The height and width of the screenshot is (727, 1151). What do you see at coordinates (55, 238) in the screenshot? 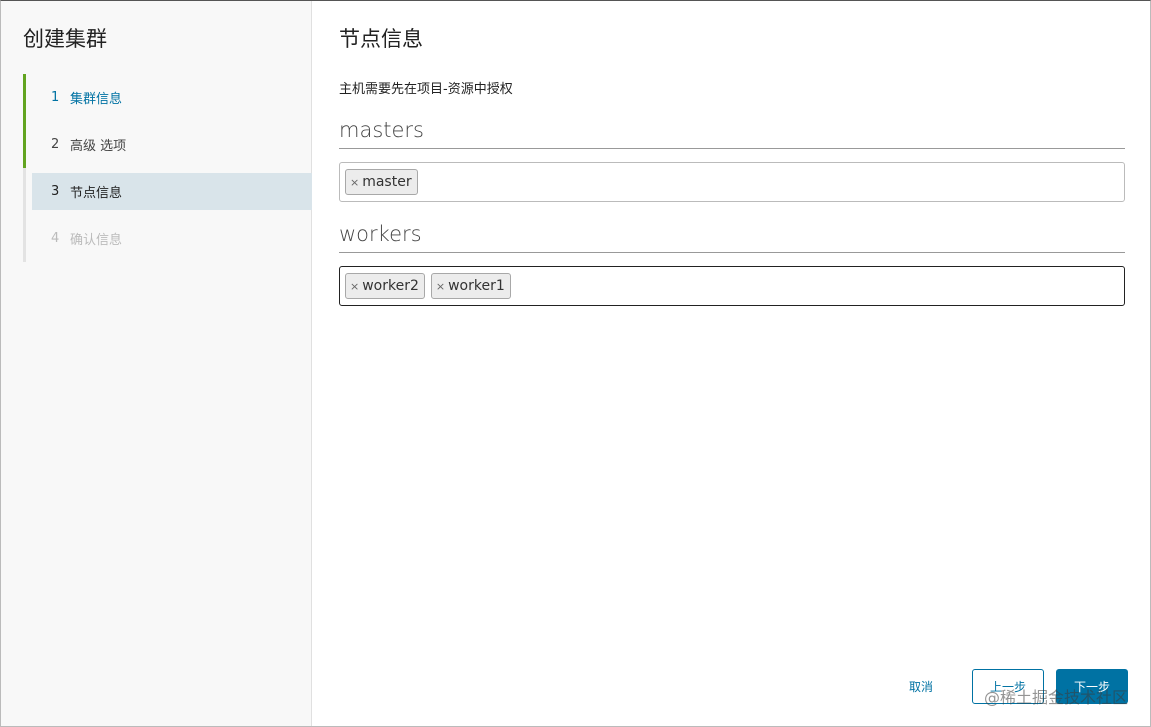
I see `step-number: 4` at bounding box center [55, 238].